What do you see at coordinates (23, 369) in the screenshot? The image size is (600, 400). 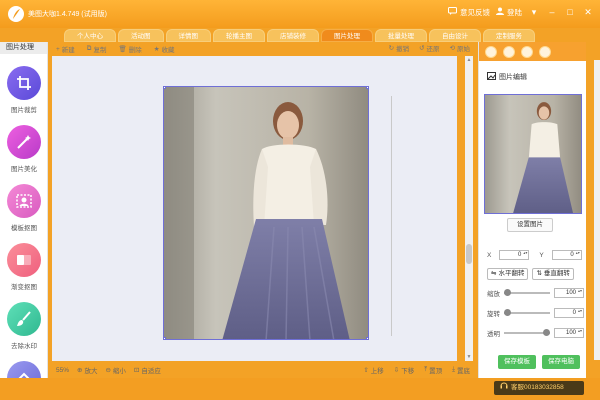 I see `sidebar-item-more` at bounding box center [23, 369].